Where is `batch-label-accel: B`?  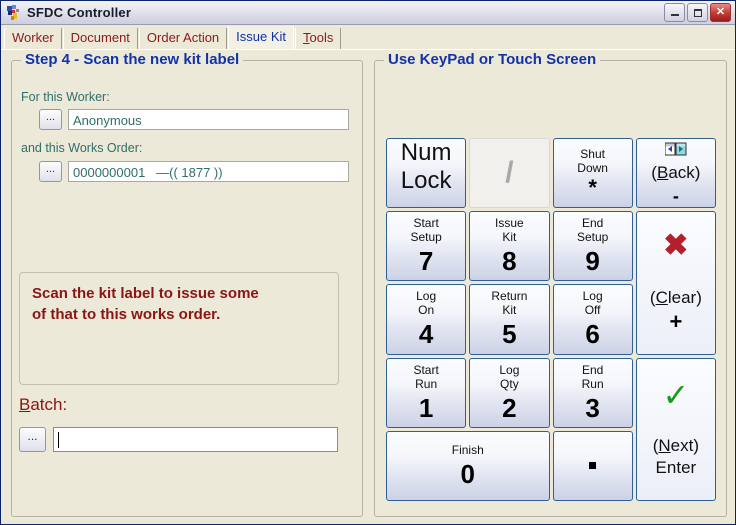 batch-label-accel: B is located at coordinates (25, 404).